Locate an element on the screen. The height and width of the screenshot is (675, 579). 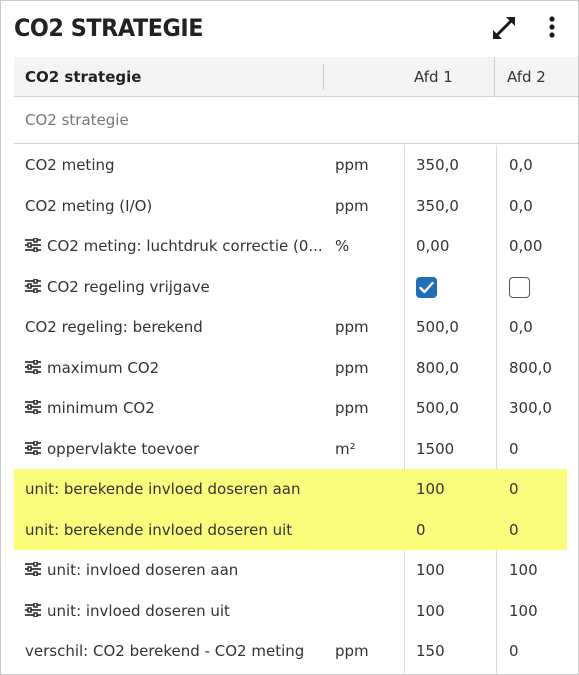
row-unit: % is located at coordinates (342, 246).